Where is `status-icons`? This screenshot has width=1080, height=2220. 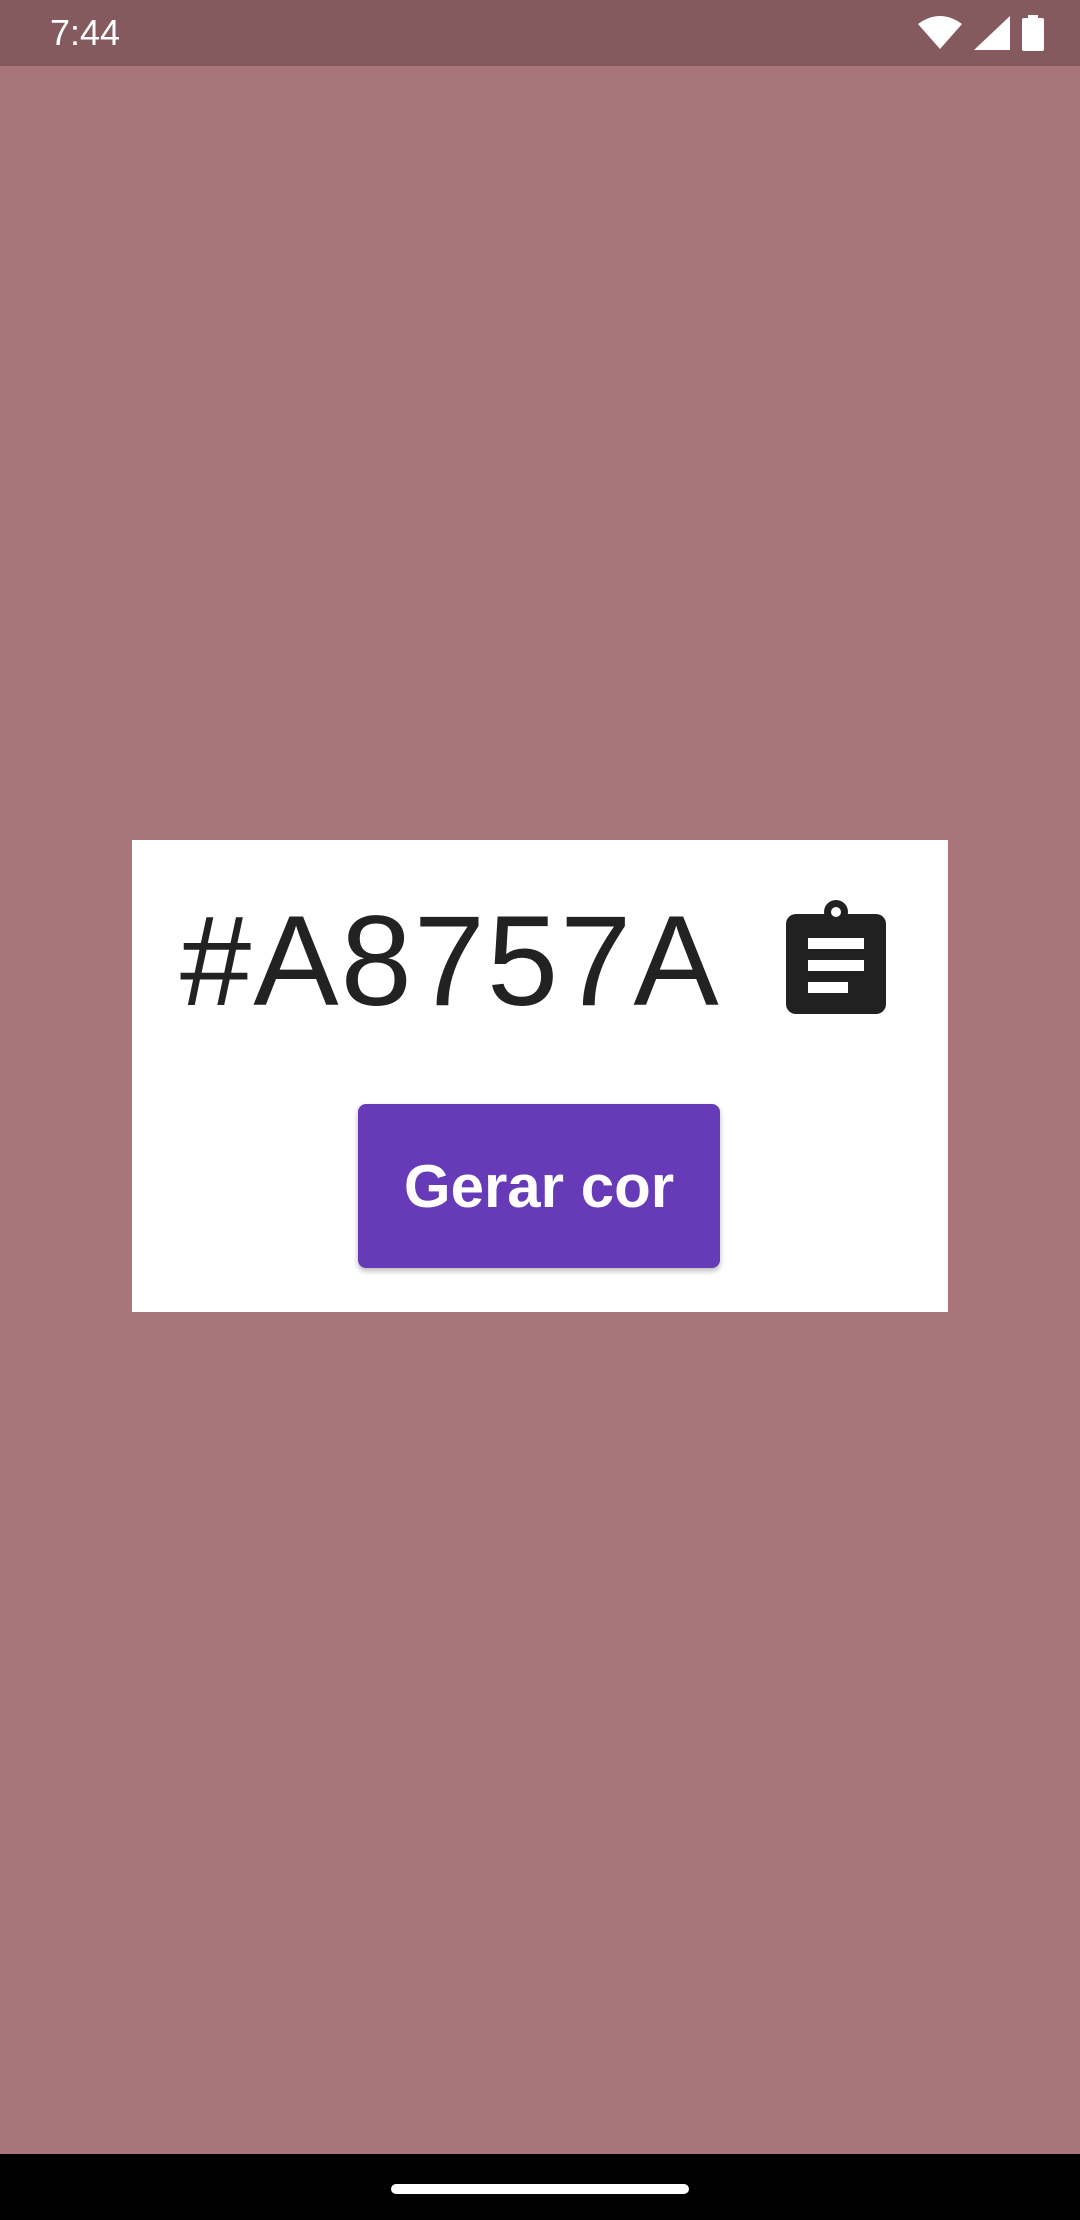
status-icons is located at coordinates (981, 33).